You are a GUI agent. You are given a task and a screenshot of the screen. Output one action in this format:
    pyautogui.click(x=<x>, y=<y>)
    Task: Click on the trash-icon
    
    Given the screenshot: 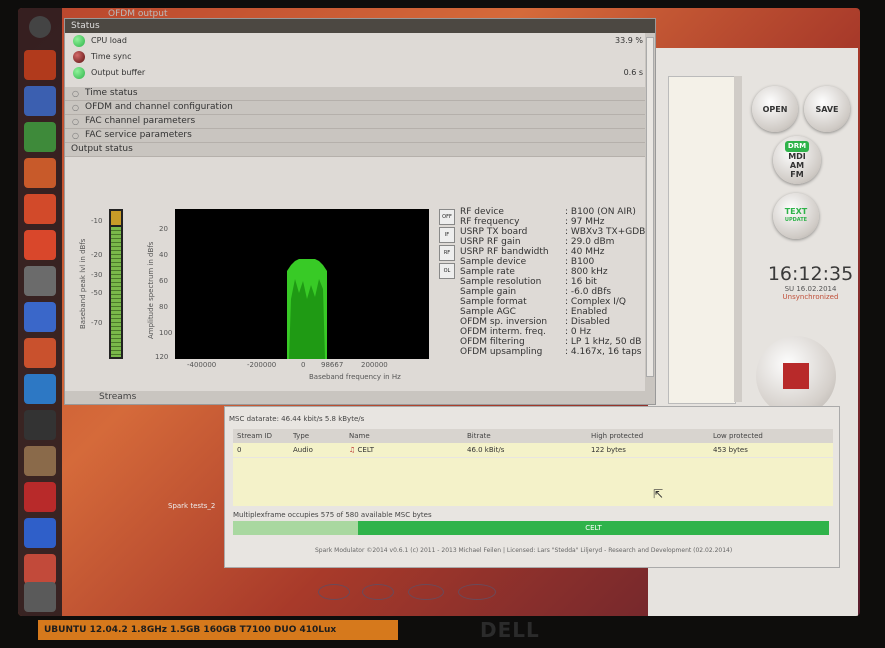 What is the action you would take?
    pyautogui.click(x=40, y=597)
    